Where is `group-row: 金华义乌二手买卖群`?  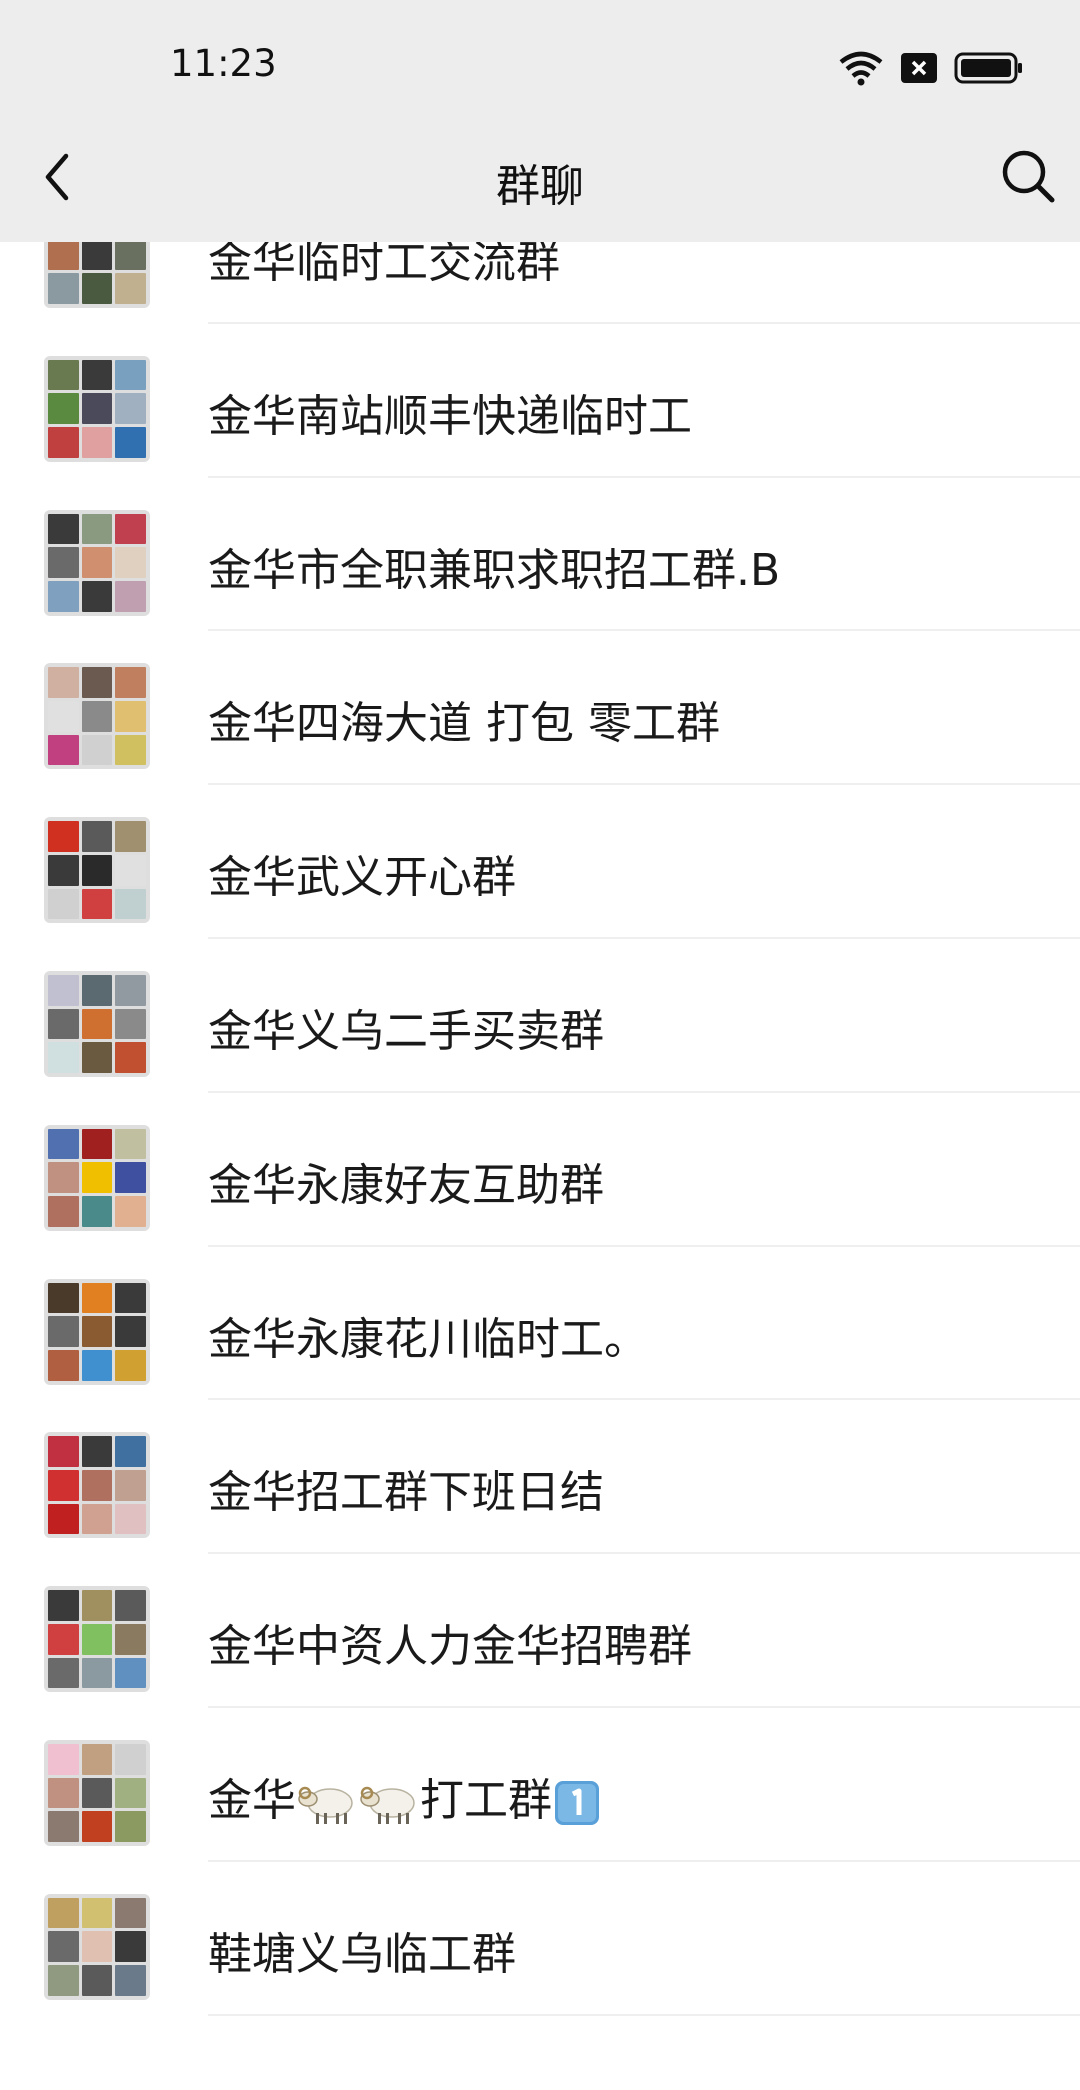
group-row: 金华义乌二手买卖群 is located at coordinates (540, 1016).